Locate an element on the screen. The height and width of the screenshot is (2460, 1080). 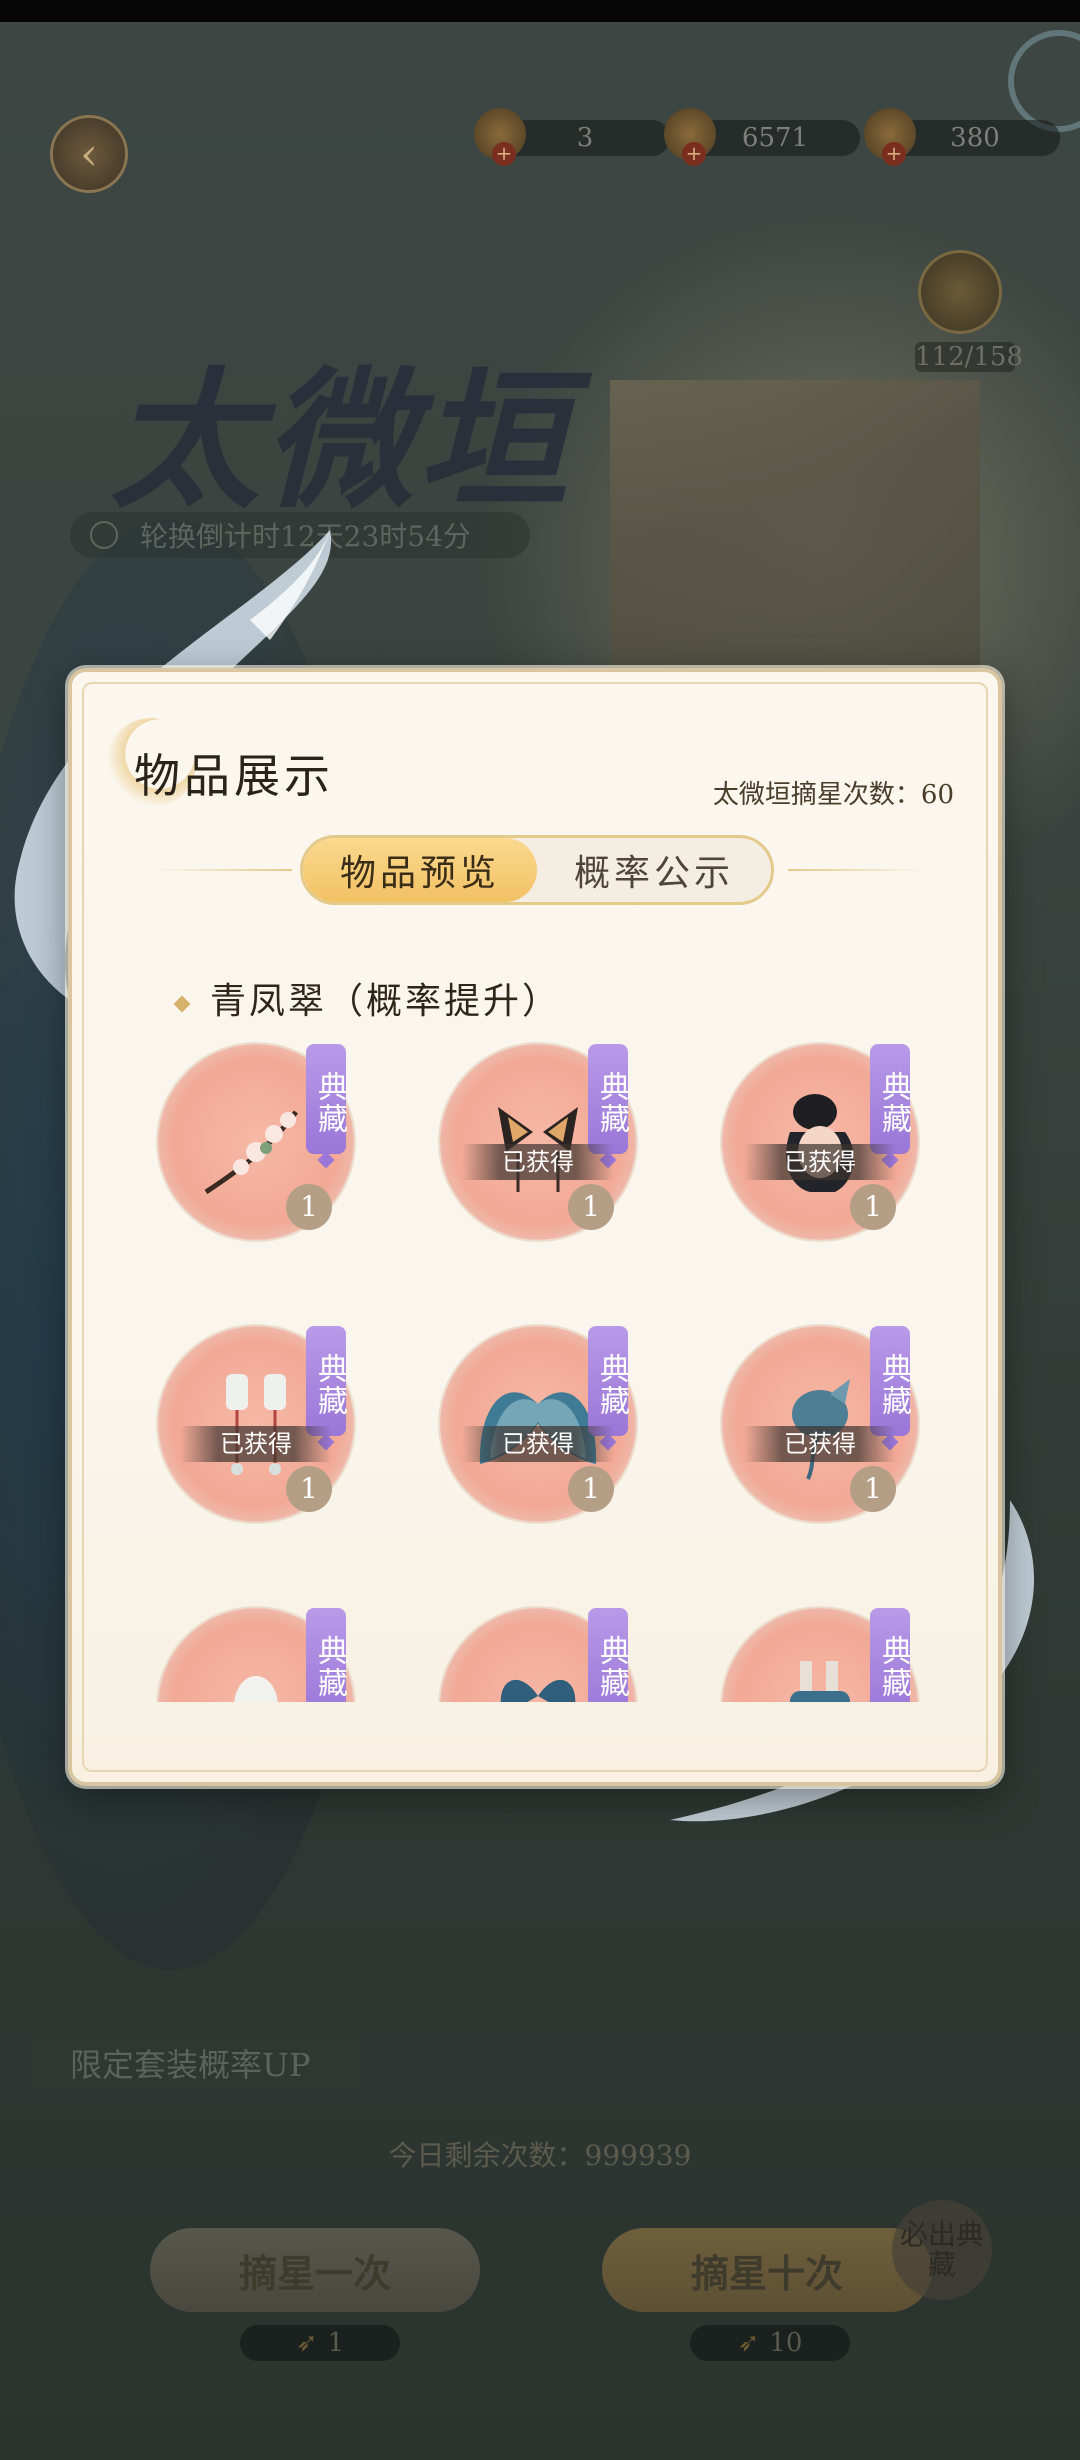
hair-bun-icon is located at coordinates (820, 1143).